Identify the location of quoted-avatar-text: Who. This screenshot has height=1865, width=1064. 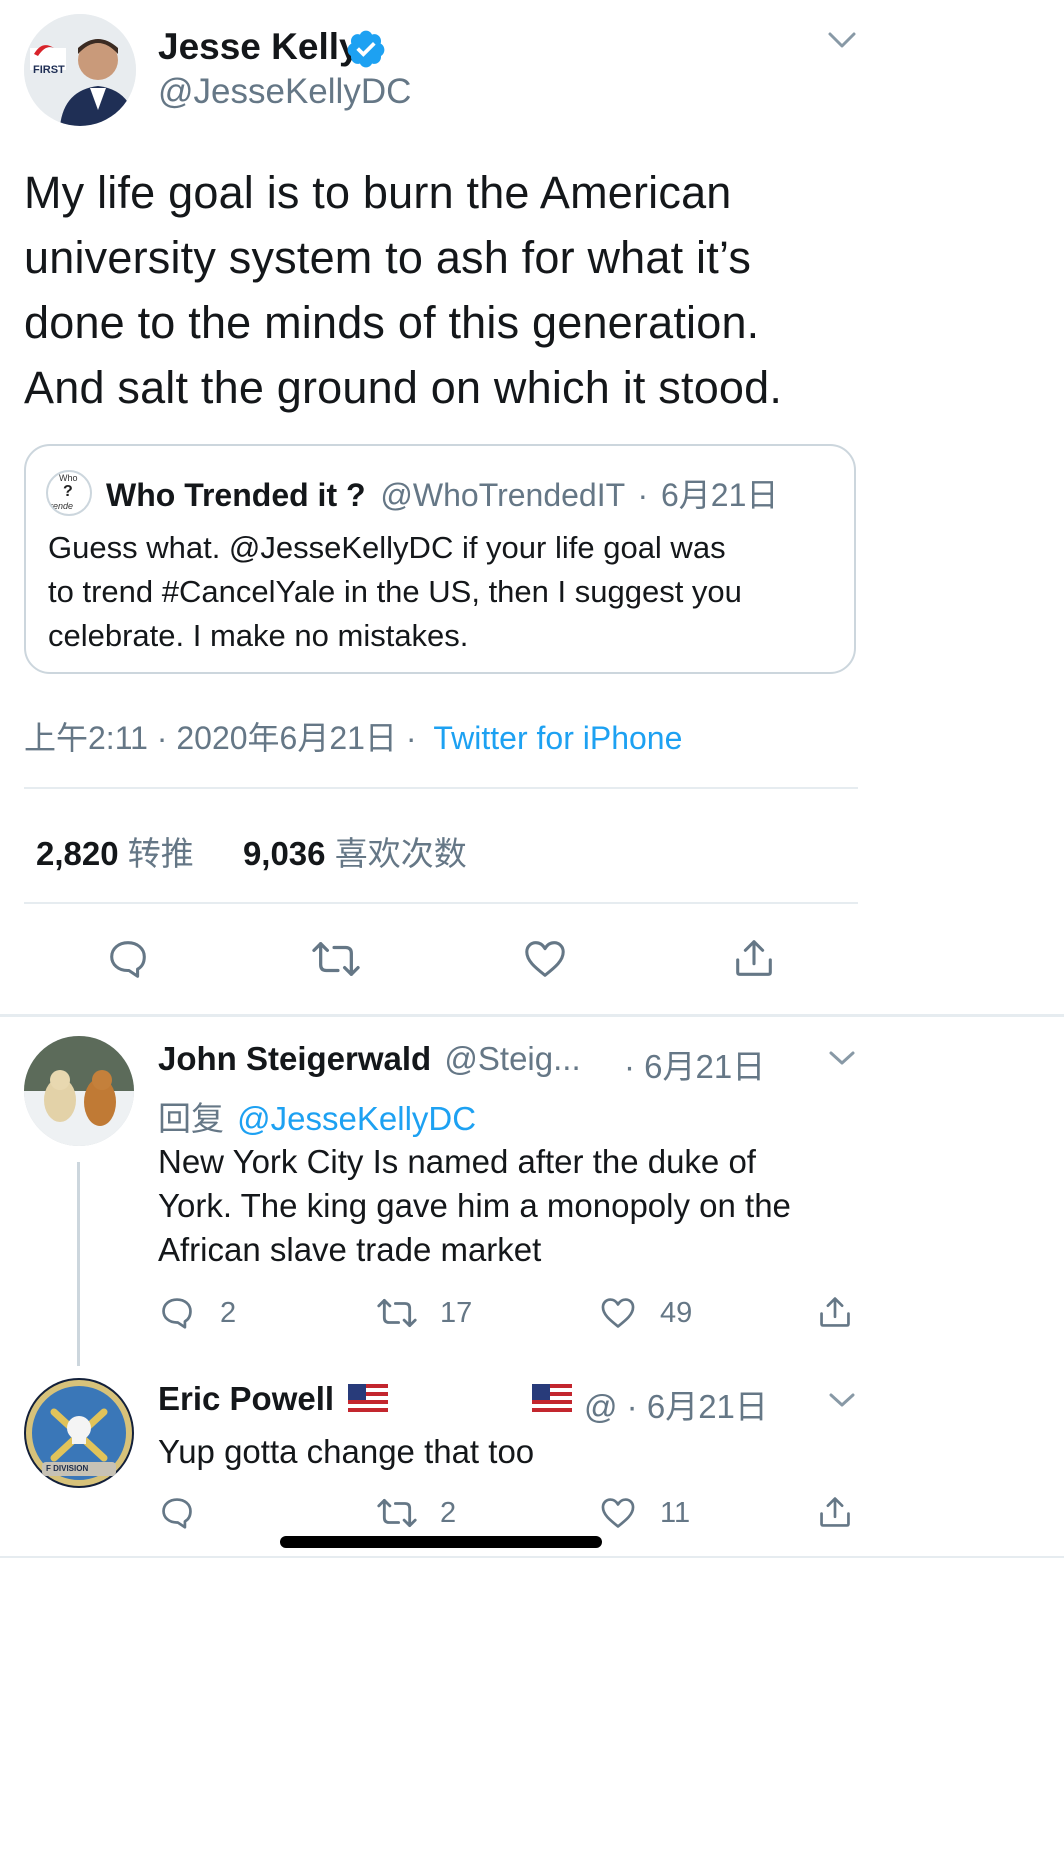
(68, 478).